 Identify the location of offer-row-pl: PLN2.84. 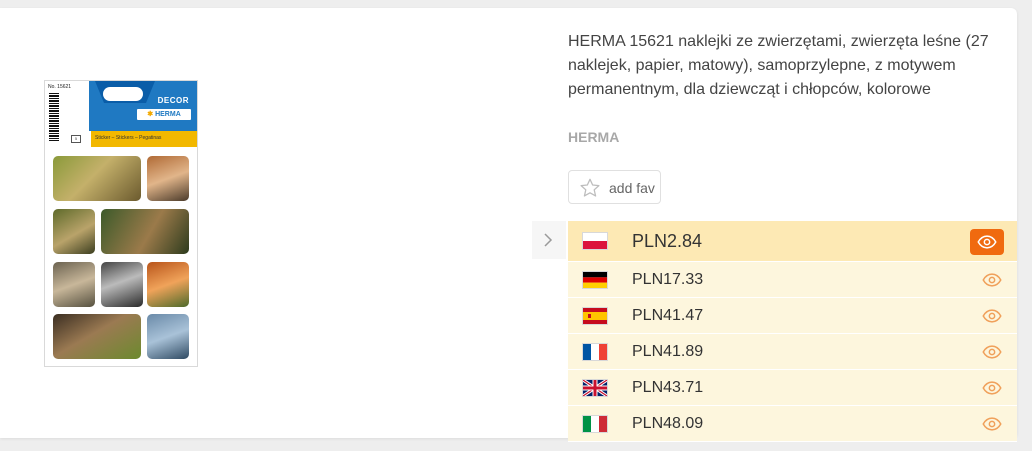
(792, 241).